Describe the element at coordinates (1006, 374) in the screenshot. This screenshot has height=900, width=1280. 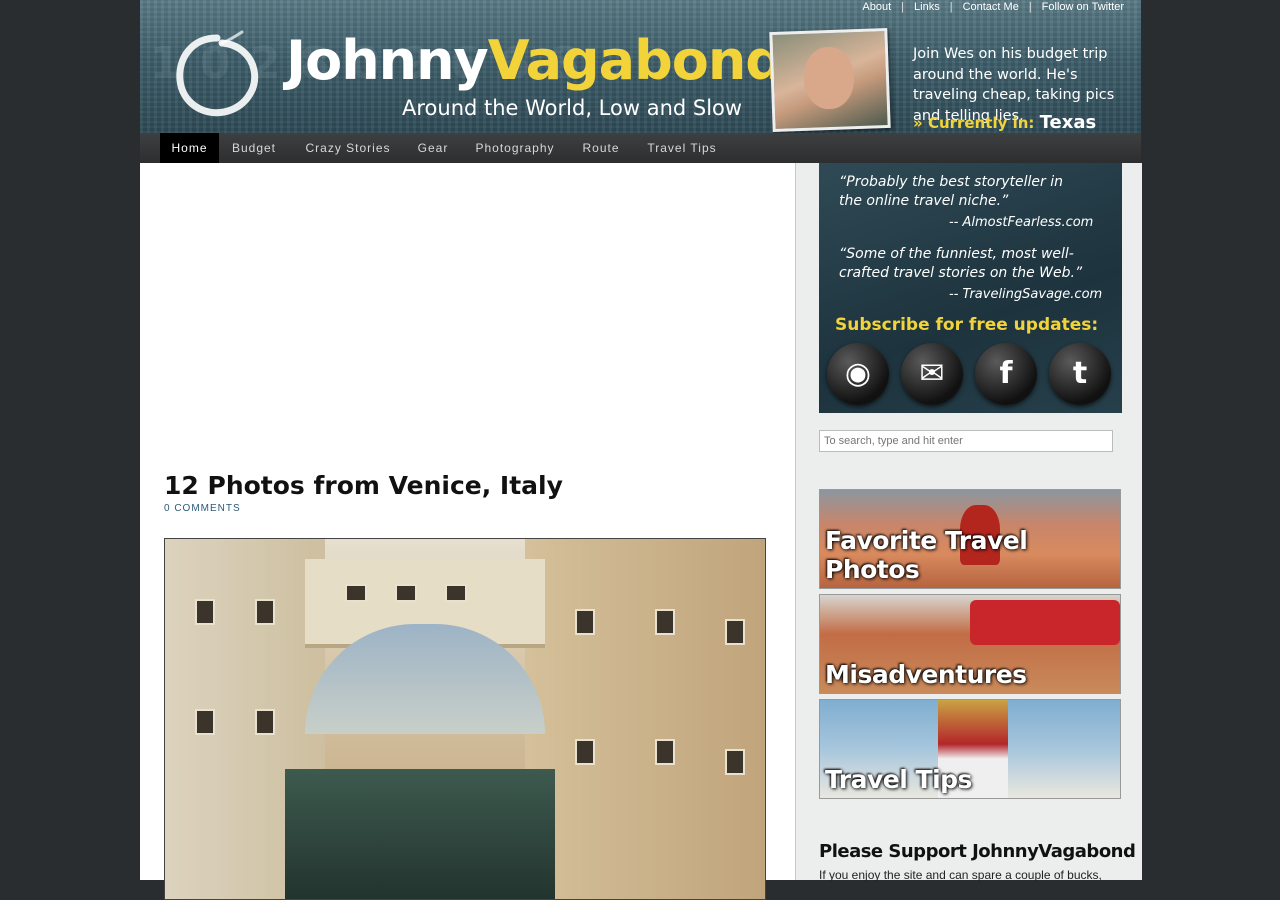
I see `facebook-icon: f` at that location.